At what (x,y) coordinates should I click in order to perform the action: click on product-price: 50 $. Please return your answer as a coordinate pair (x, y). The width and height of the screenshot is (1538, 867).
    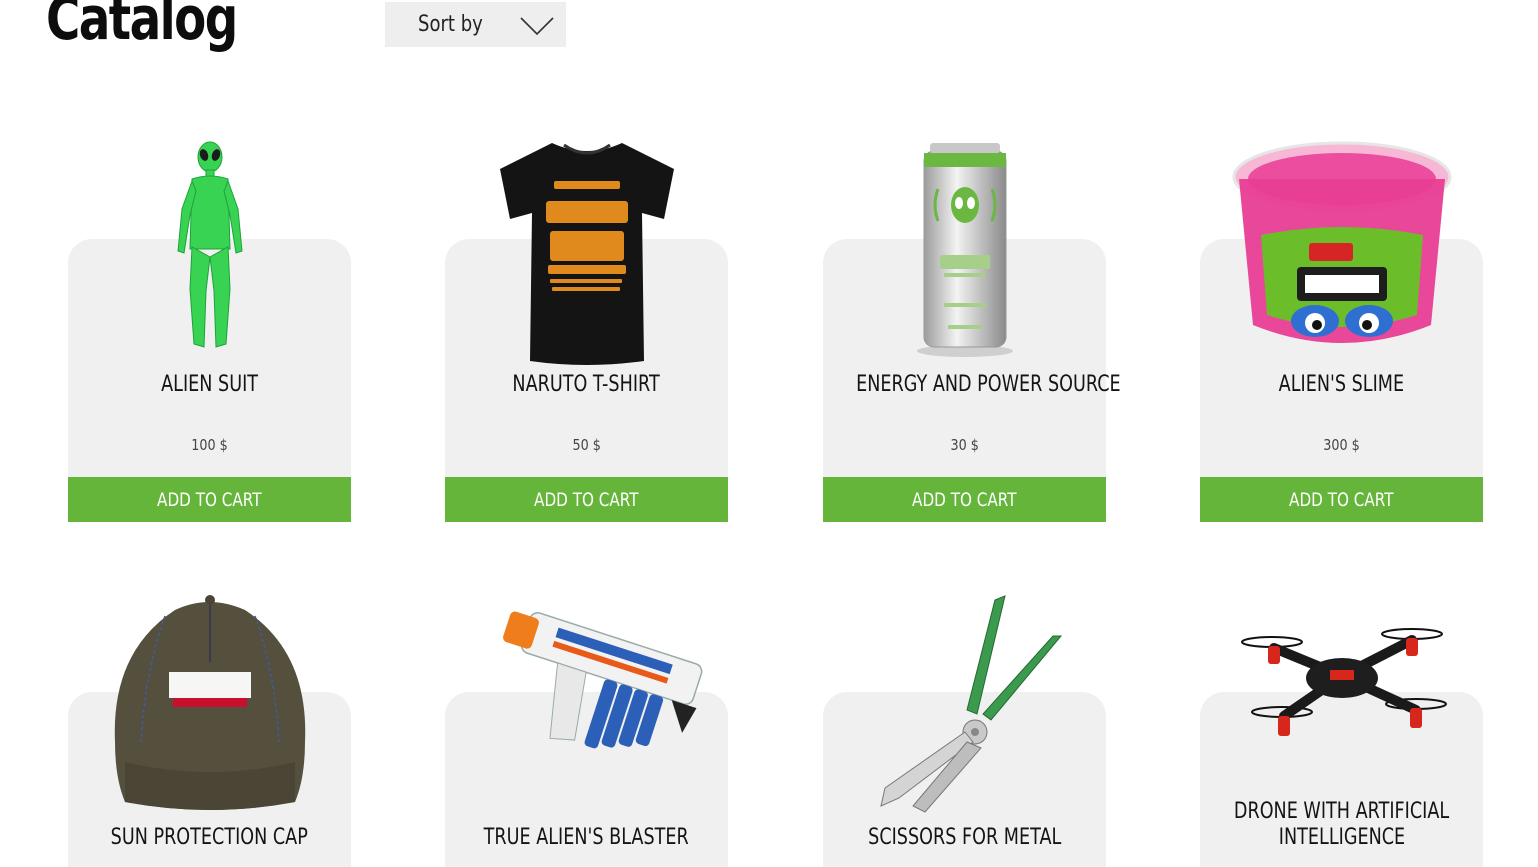
    Looking at the image, I should click on (586, 445).